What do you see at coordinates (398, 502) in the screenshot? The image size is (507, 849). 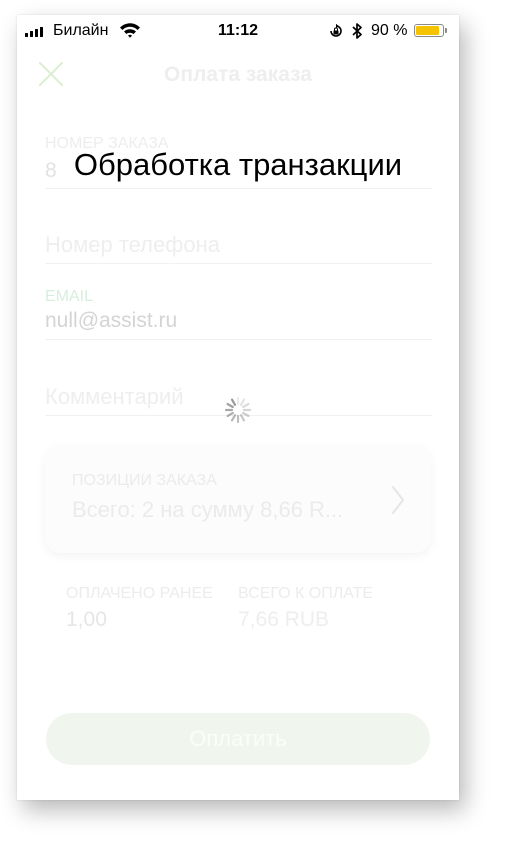 I see `chevron-right-icon` at bounding box center [398, 502].